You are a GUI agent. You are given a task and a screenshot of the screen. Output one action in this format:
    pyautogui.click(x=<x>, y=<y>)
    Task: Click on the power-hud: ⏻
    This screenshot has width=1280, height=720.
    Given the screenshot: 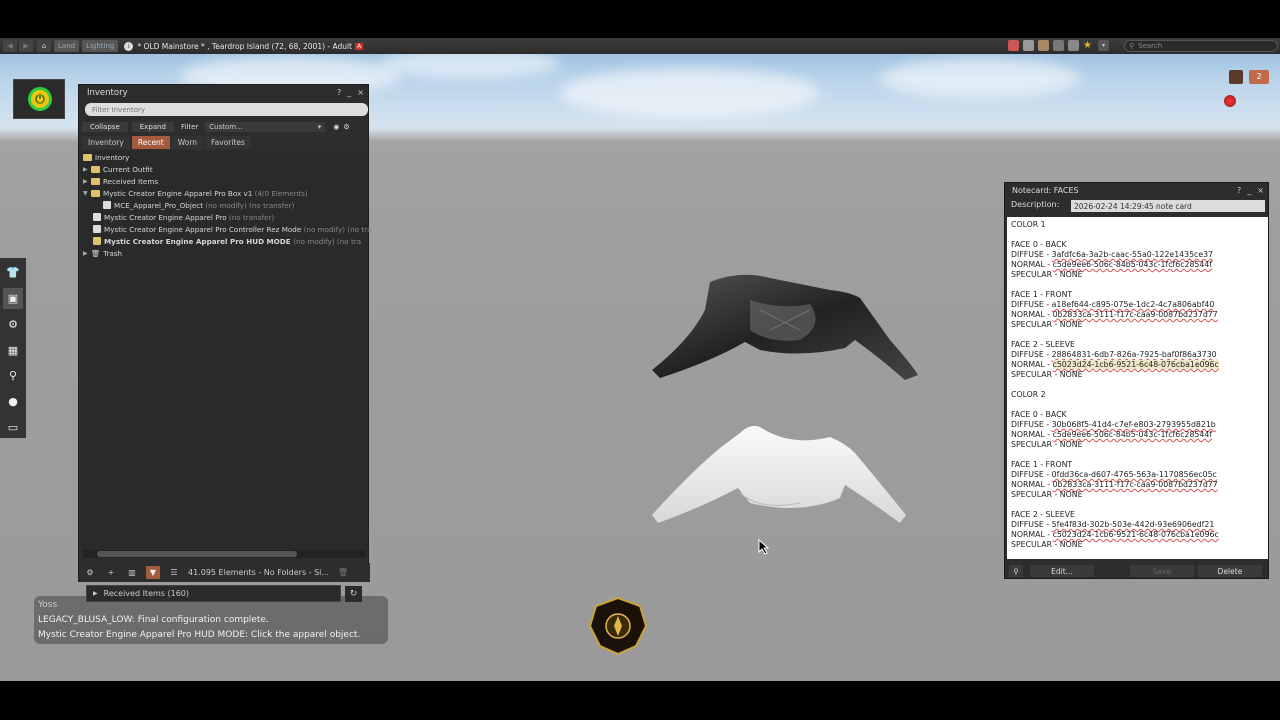 What is the action you would take?
    pyautogui.click(x=39, y=99)
    